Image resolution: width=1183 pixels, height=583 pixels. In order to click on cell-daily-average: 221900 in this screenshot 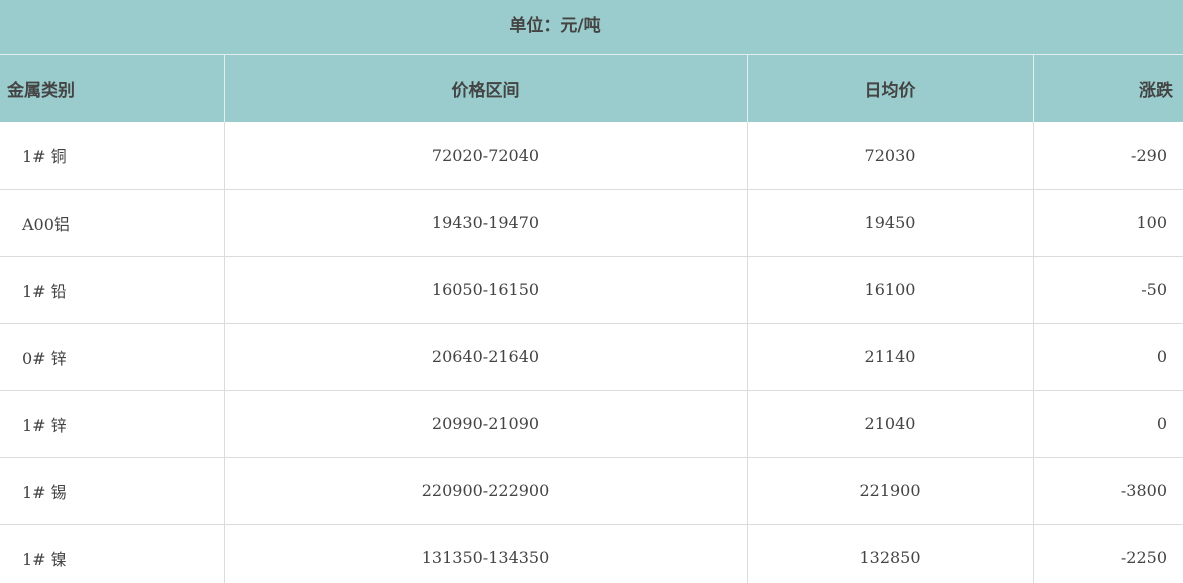, I will do `click(889, 491)`.